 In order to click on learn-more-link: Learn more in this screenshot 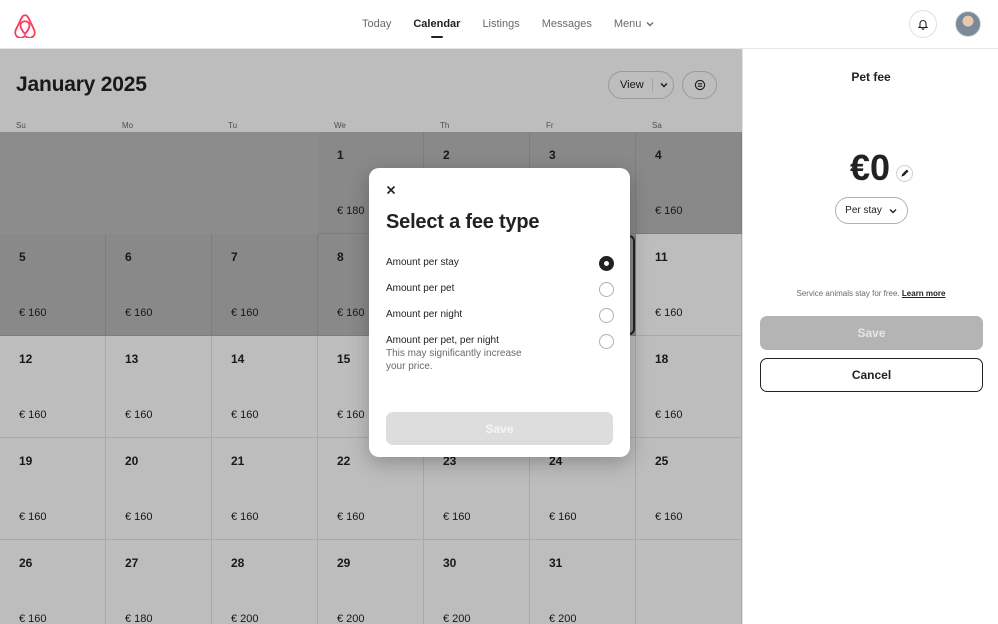, I will do `click(924, 293)`.